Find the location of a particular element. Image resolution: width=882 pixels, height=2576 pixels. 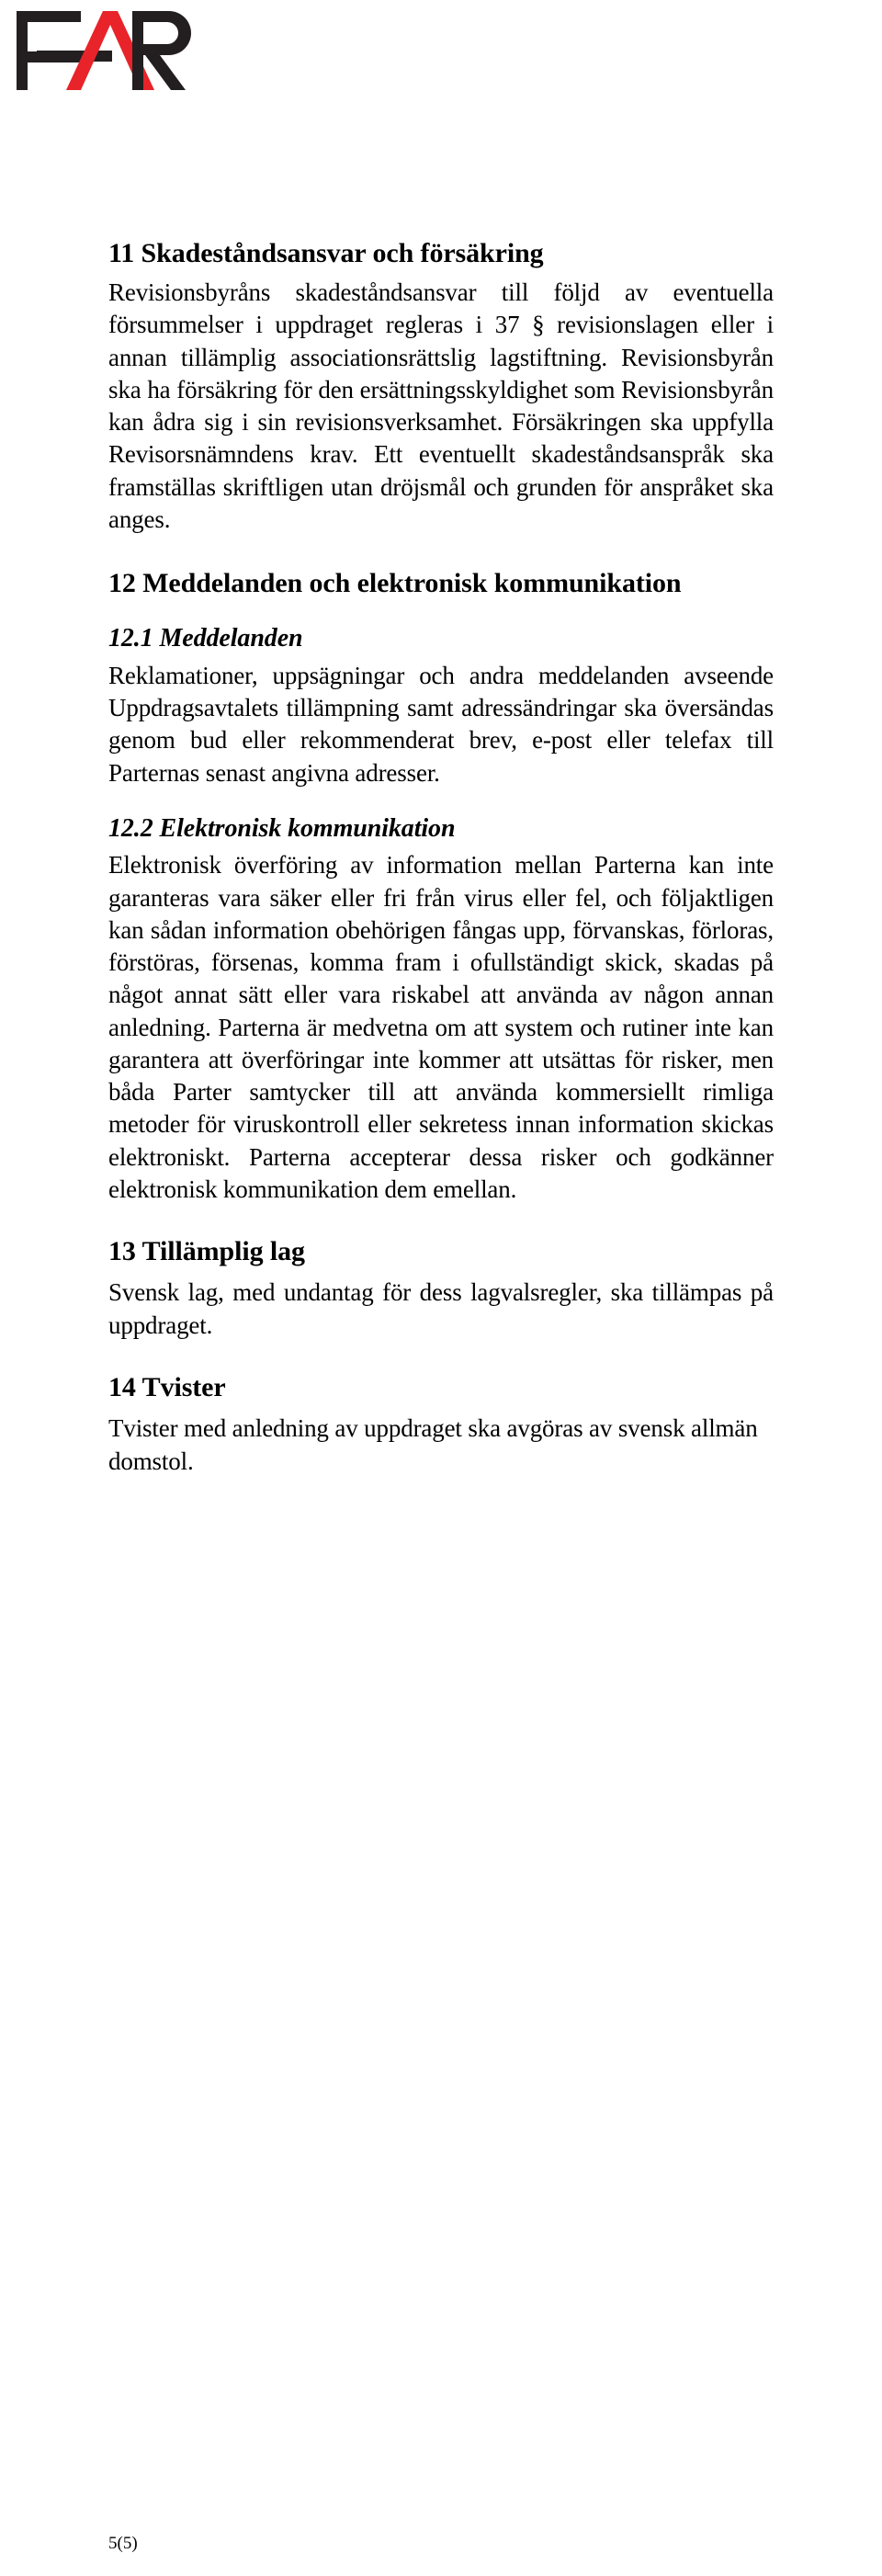

section-heading-14: 14 Tvister is located at coordinates (167, 1386).